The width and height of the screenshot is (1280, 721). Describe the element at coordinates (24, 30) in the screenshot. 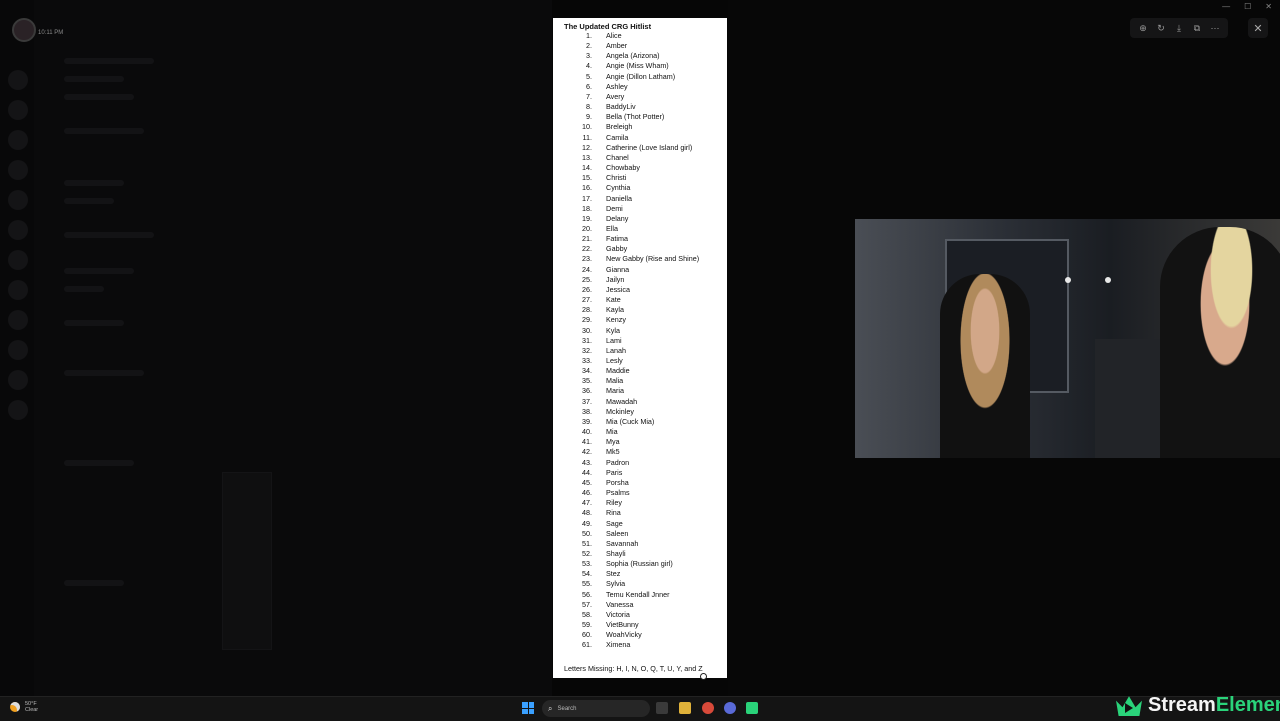

I see `avatar` at that location.